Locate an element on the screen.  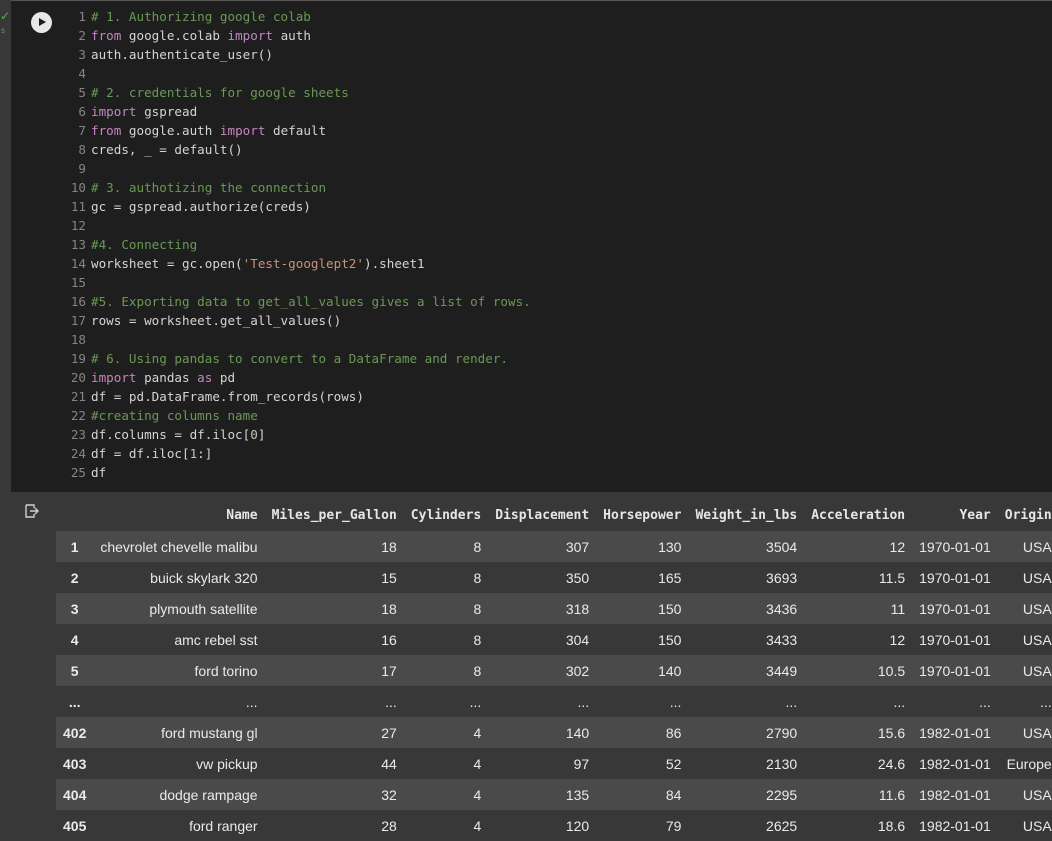
table-cell: 10.5 is located at coordinates (891, 670).